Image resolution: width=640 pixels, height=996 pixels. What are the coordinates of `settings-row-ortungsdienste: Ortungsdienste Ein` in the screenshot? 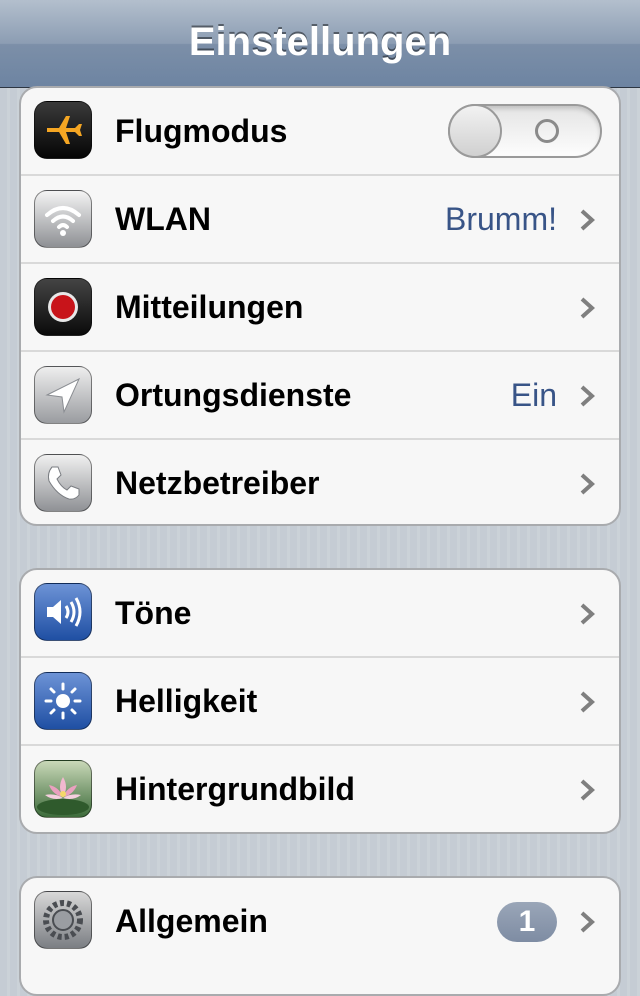 It's located at (320, 394).